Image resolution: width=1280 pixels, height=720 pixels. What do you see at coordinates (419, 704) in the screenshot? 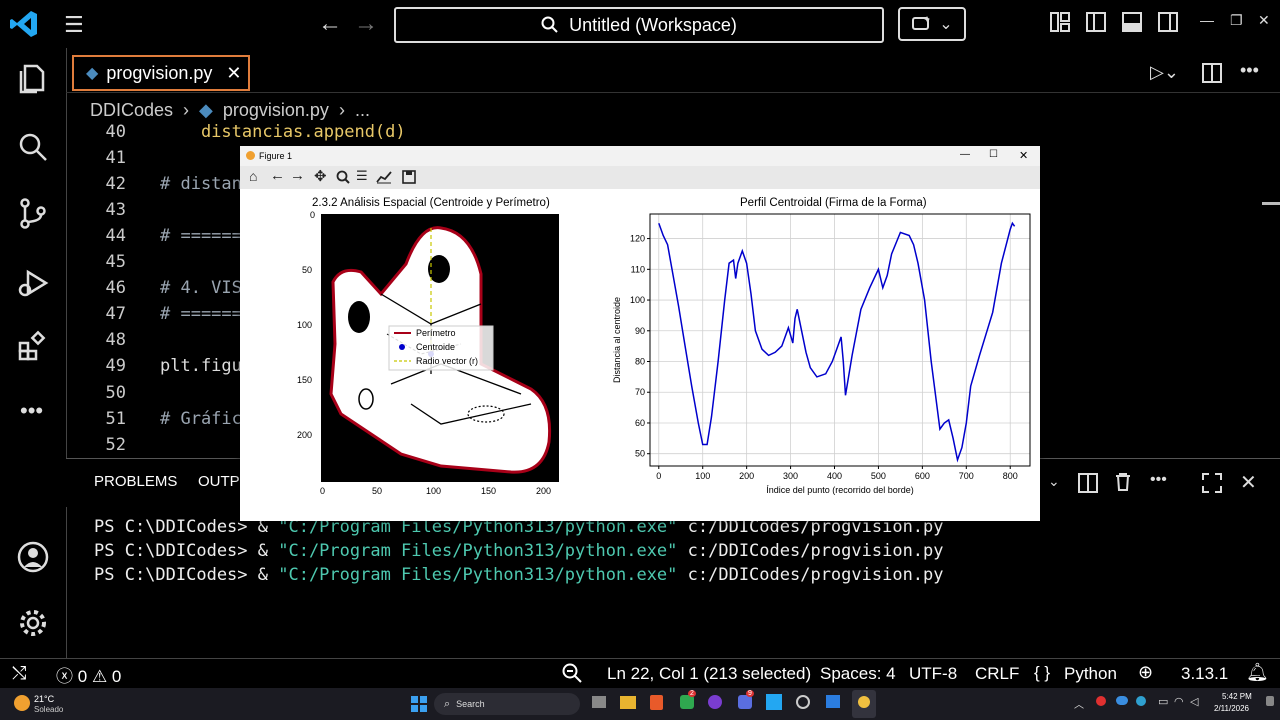
I see `windows-start-icon` at bounding box center [419, 704].